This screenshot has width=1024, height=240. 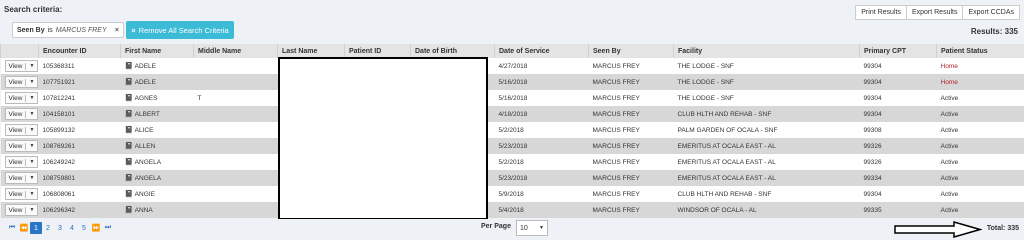 I want to click on column-header-date-of-birth: Date of Birth, so click(x=452, y=51).